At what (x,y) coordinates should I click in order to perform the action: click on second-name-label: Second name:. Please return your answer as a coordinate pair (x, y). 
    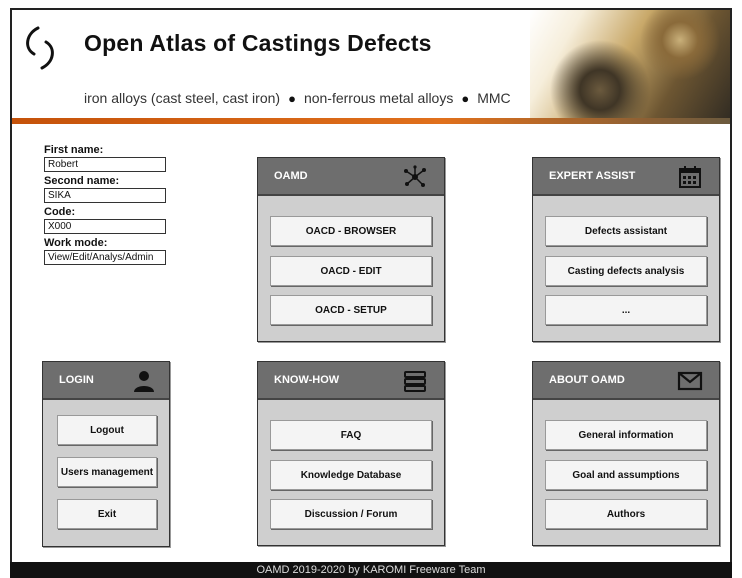
    Looking at the image, I should click on (82, 181).